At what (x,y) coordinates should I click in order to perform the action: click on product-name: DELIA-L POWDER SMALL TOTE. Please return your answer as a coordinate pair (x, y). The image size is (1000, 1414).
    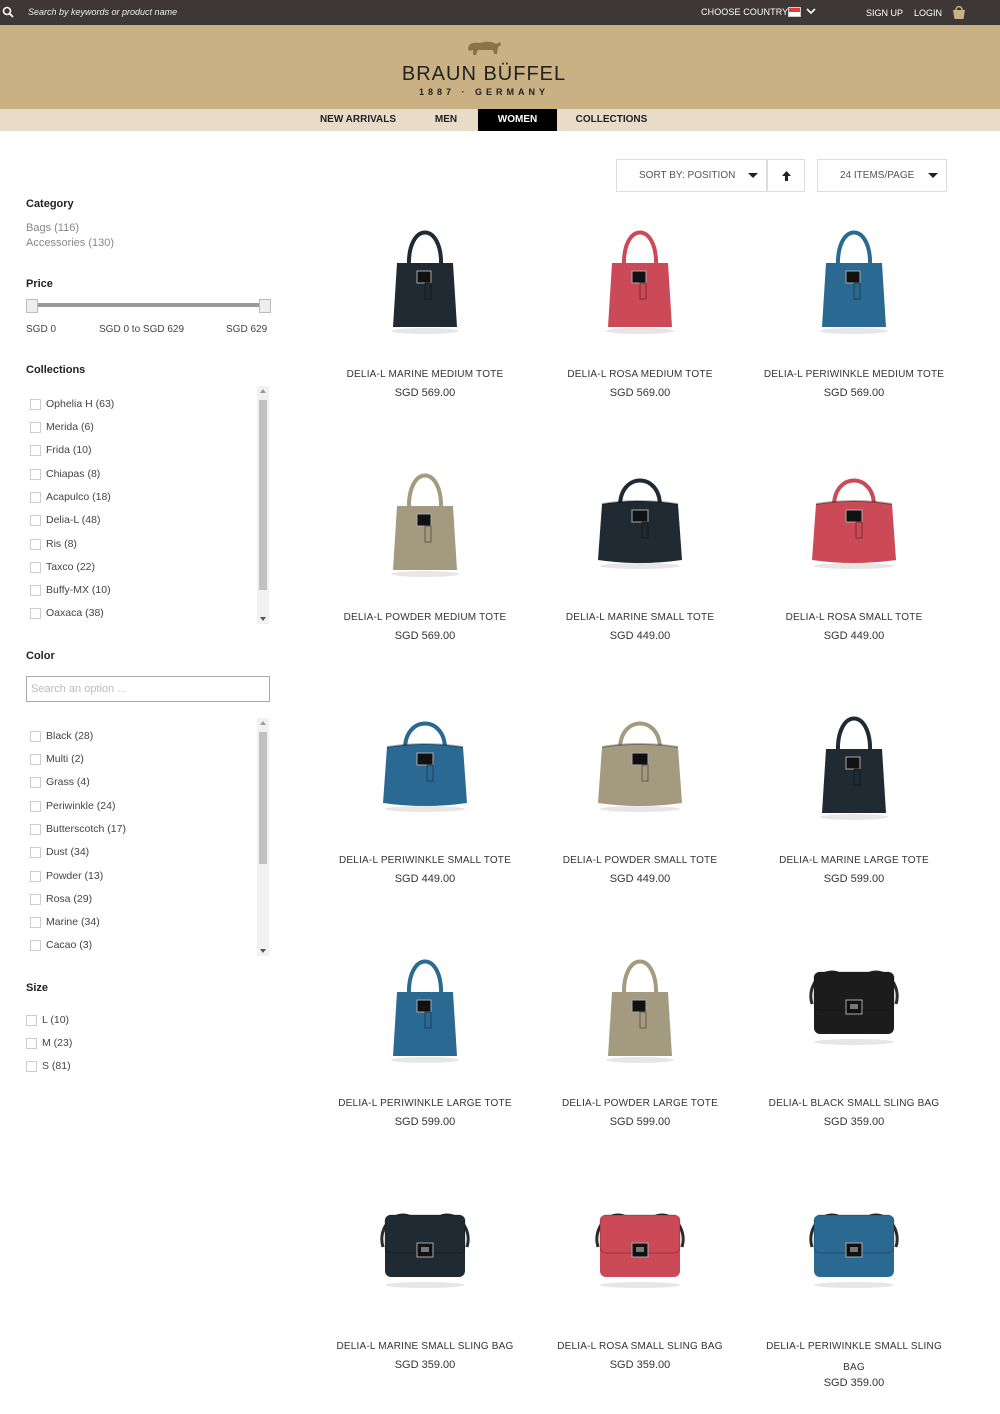
    Looking at the image, I should click on (640, 860).